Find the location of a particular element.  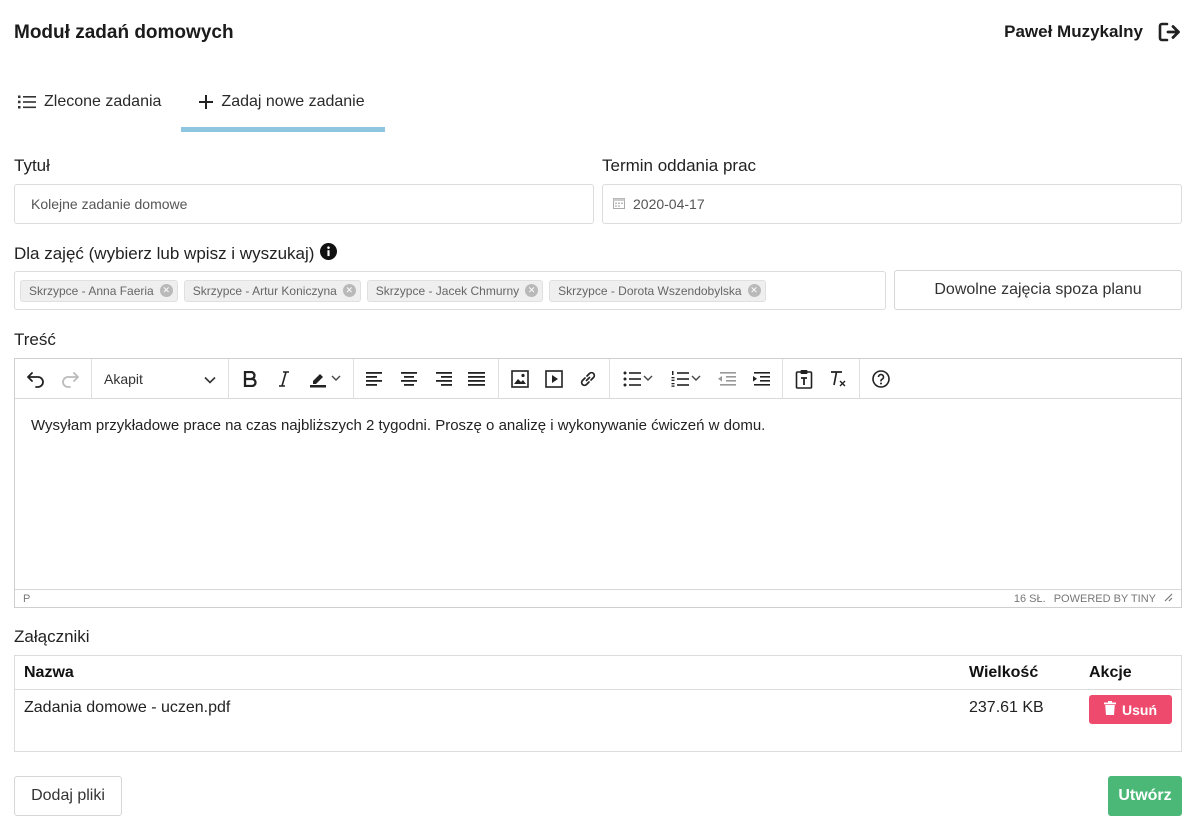

toolbar-group-align is located at coordinates (426, 378).